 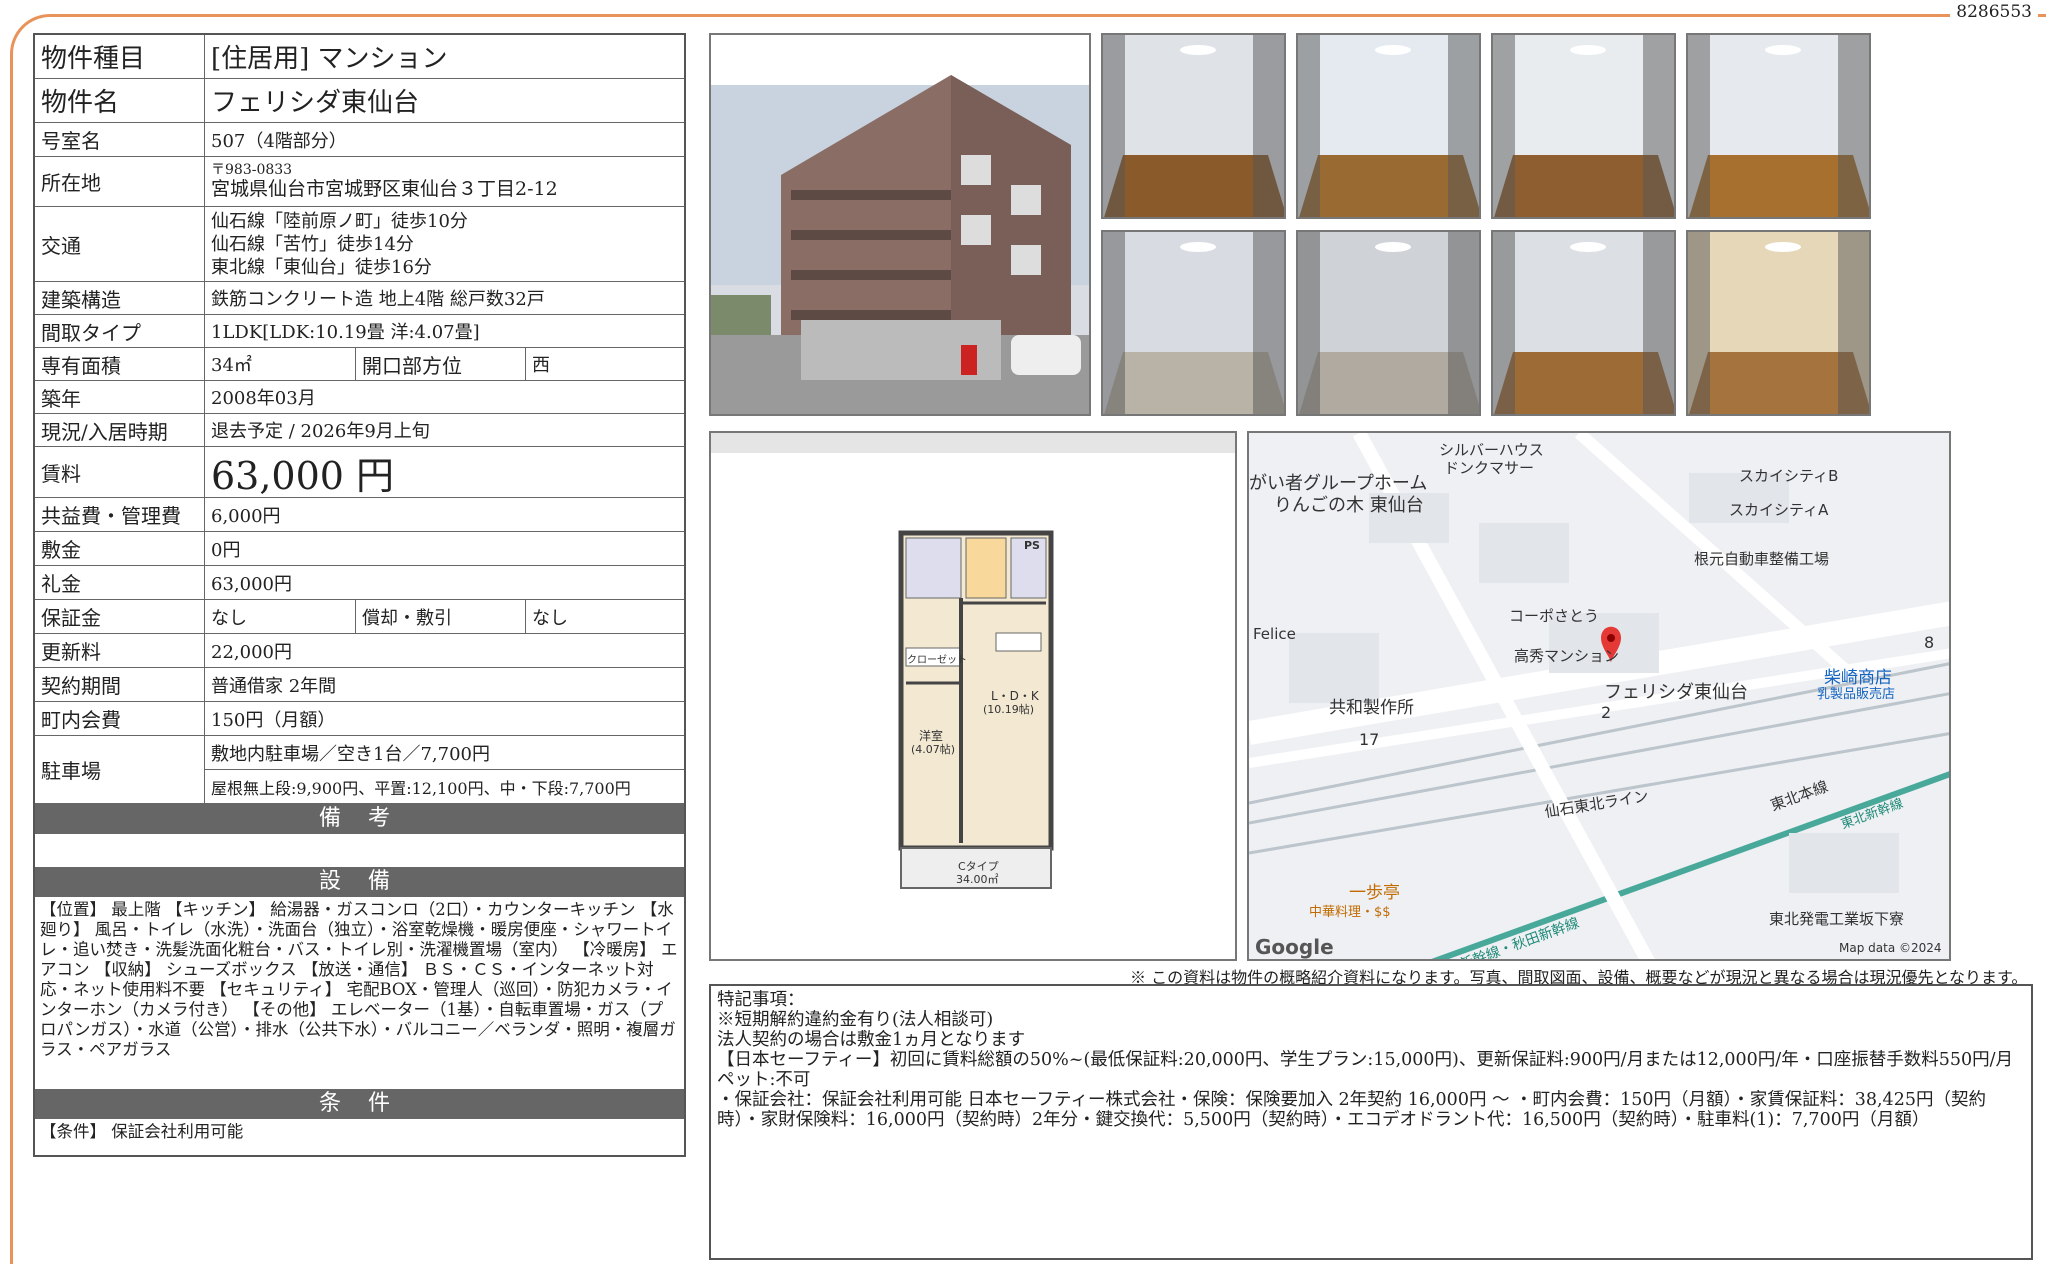 What do you see at coordinates (120, 244) in the screenshot?
I see `label-access: 交通` at bounding box center [120, 244].